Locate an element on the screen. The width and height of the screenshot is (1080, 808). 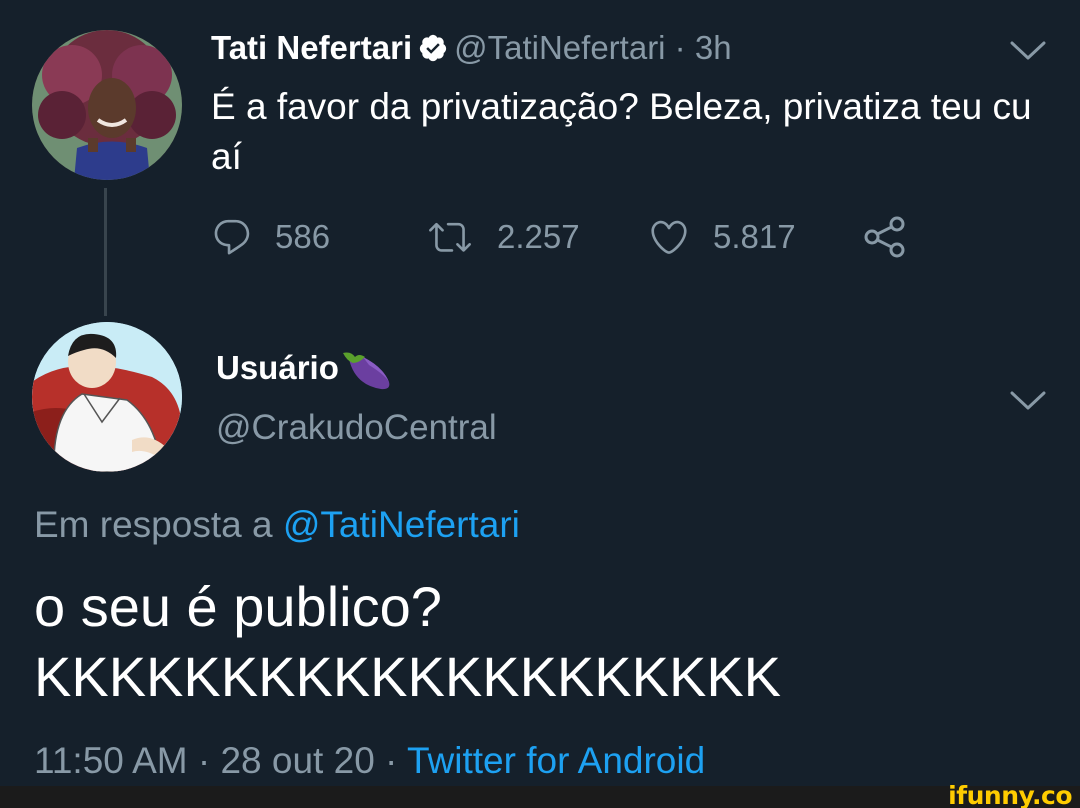
reply-author-name: Usuário is located at coordinates (277, 367).